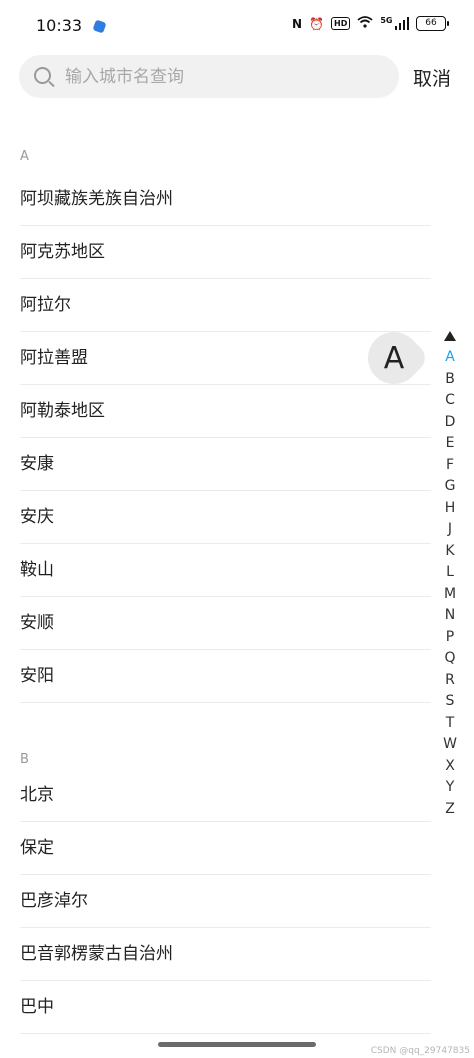  I want to click on index-letter-e: E, so click(450, 443).